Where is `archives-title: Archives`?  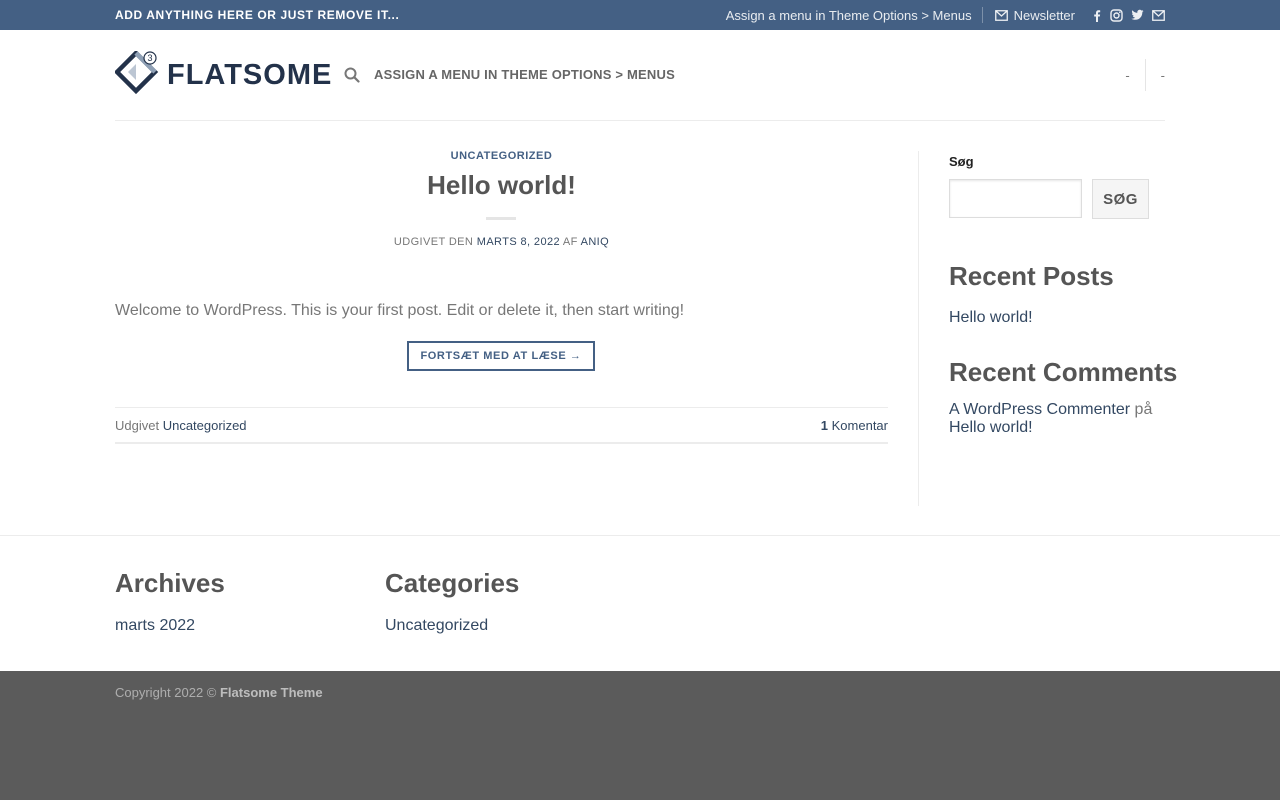
archives-title: Archives is located at coordinates (170, 583).